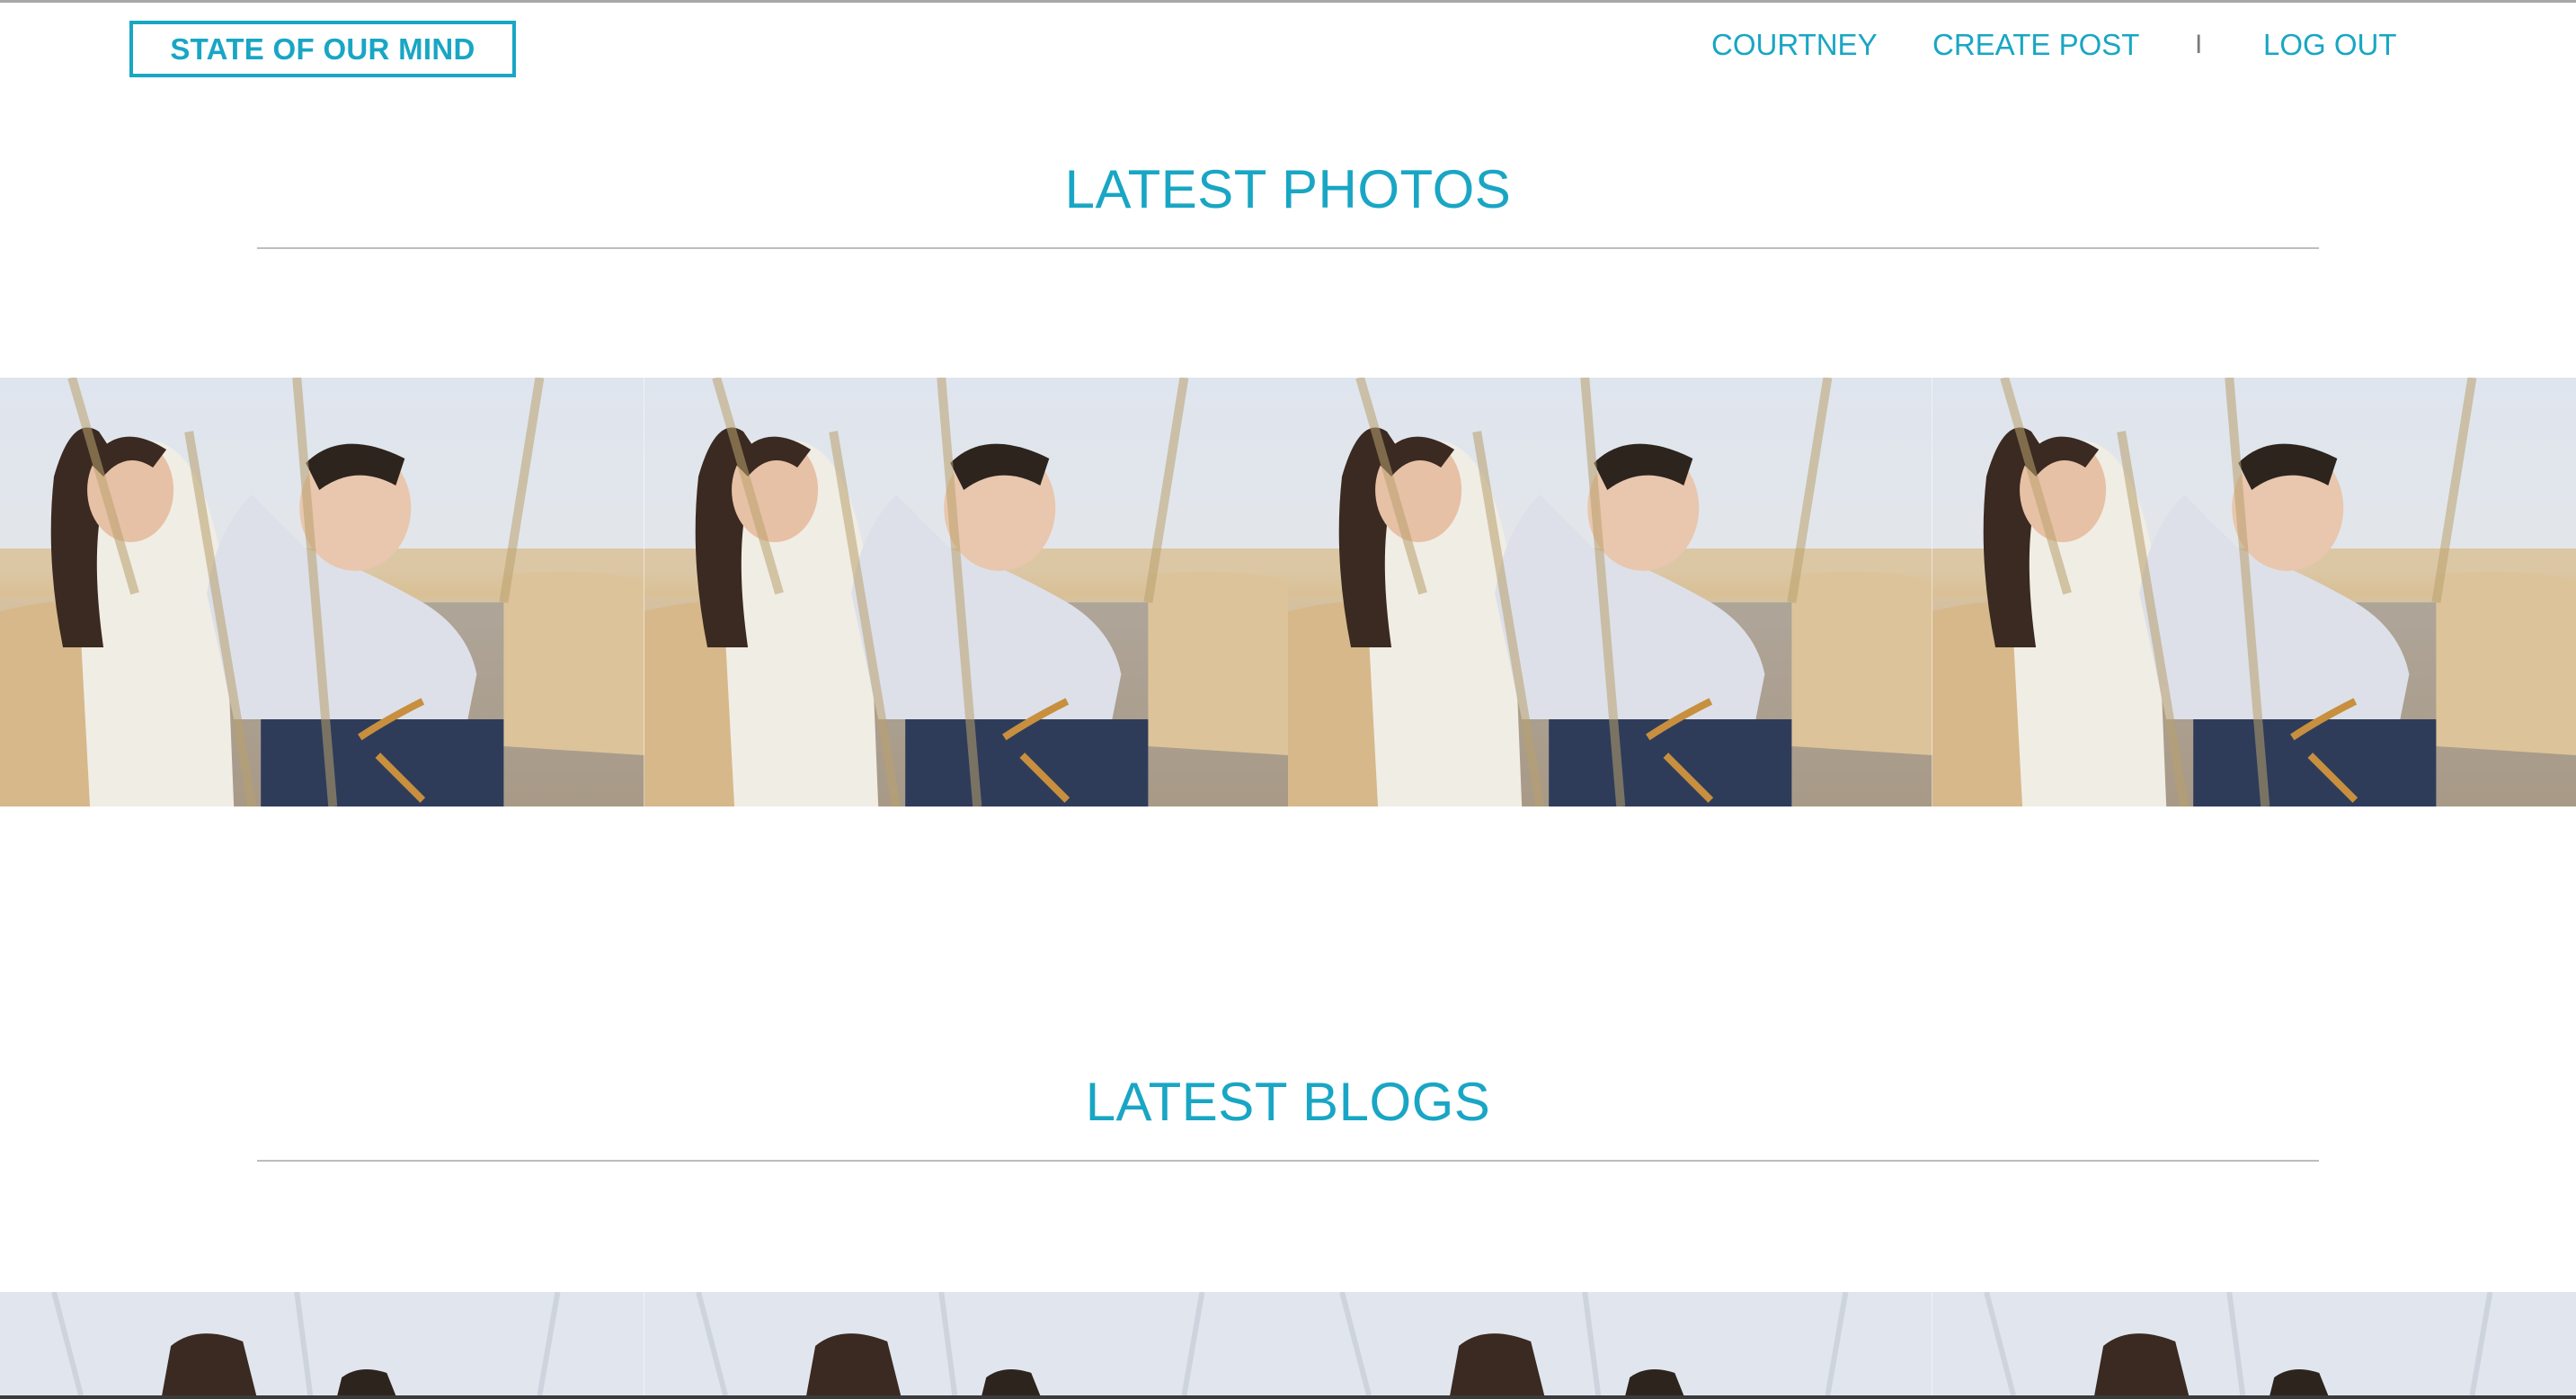  Describe the element at coordinates (322, 49) in the screenshot. I see `brand-logo-link: STATE OF OUR MIND` at that location.